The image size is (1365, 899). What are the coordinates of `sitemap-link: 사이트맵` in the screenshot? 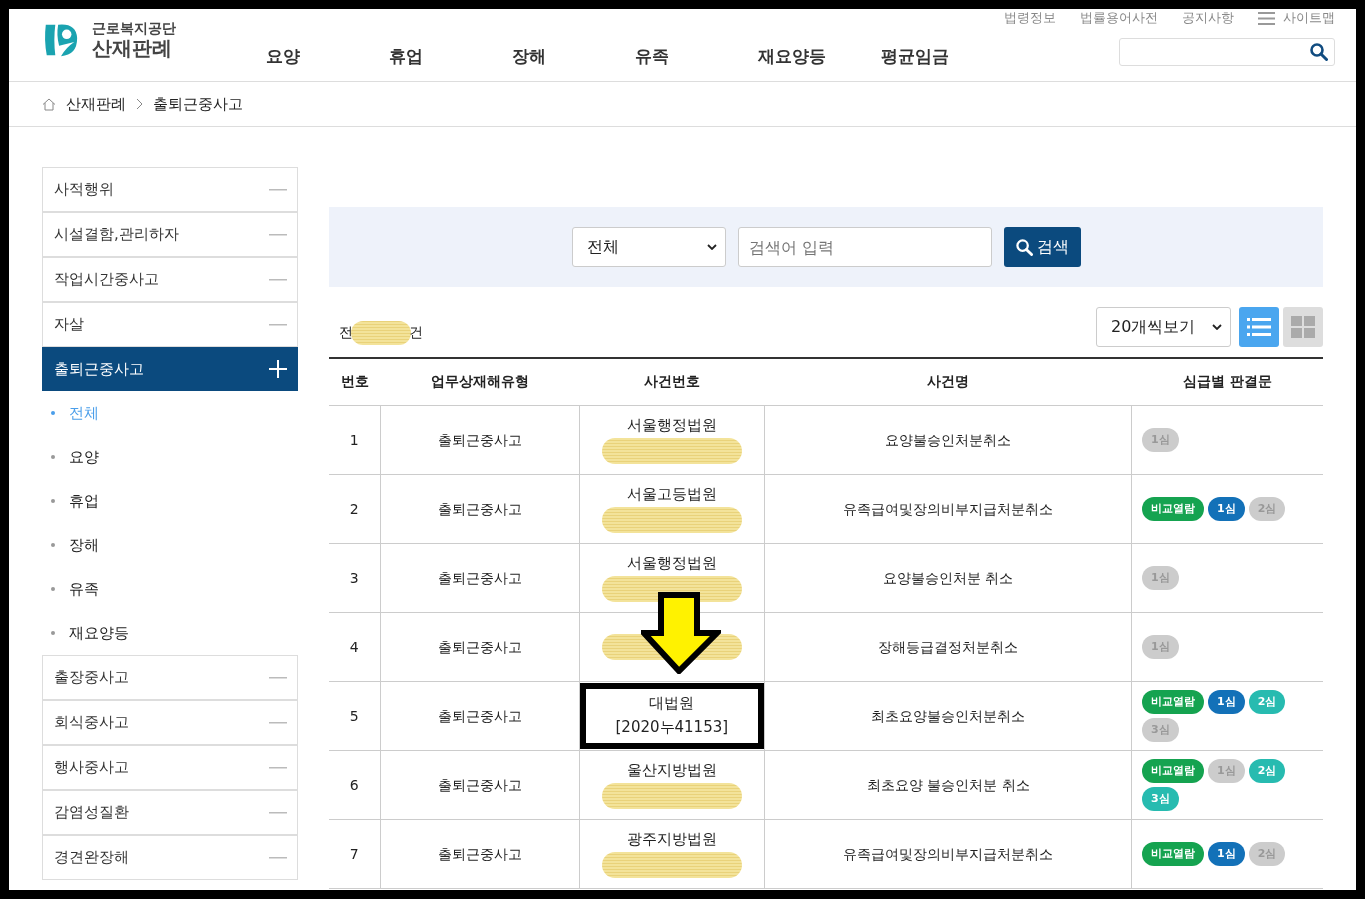 It's located at (1309, 18).